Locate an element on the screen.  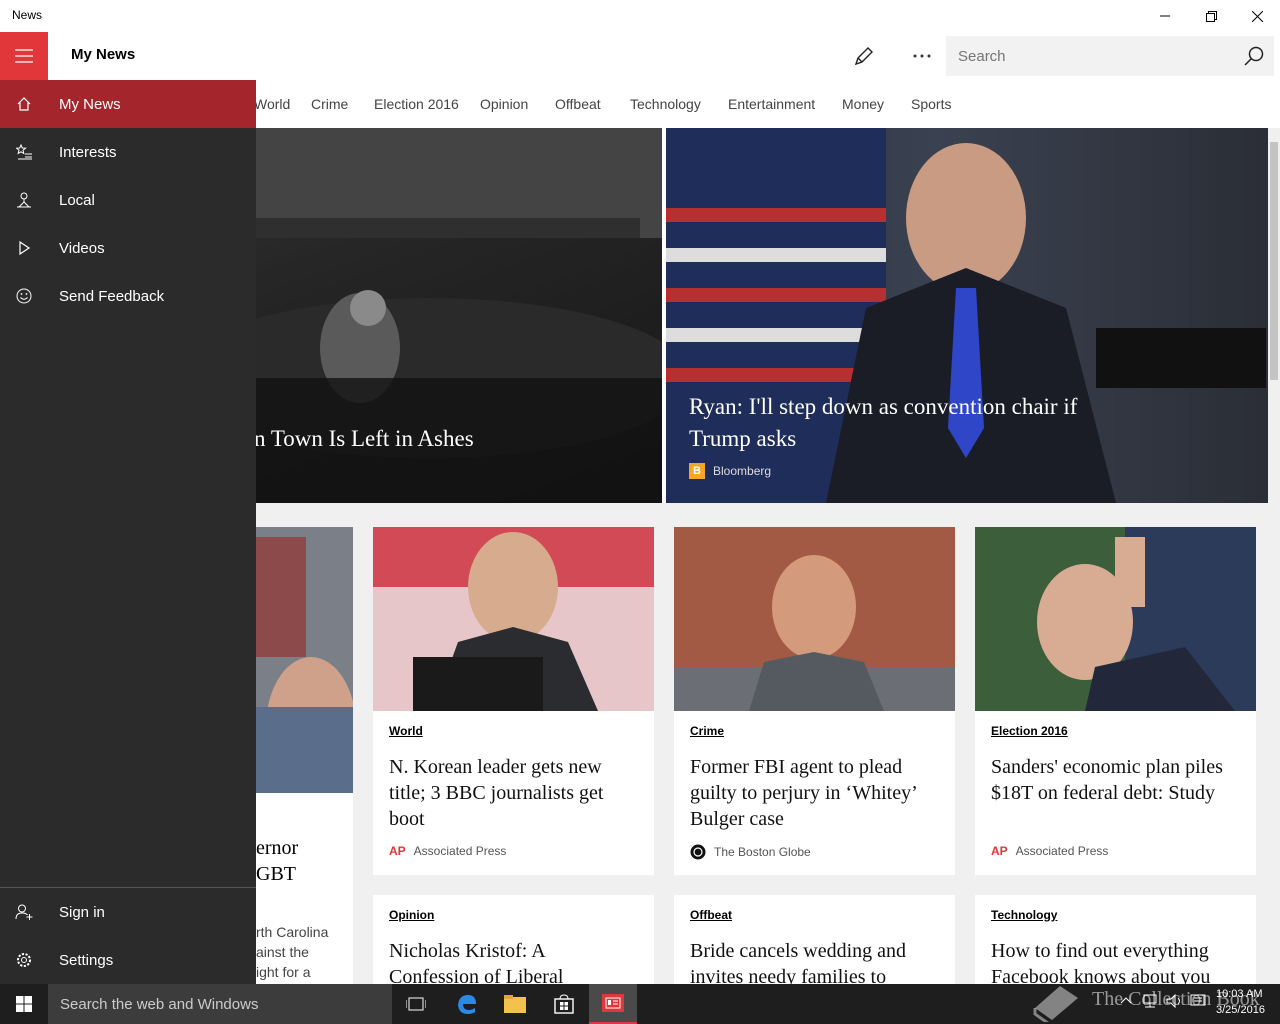
title-bar is located at coordinates (640, 16).